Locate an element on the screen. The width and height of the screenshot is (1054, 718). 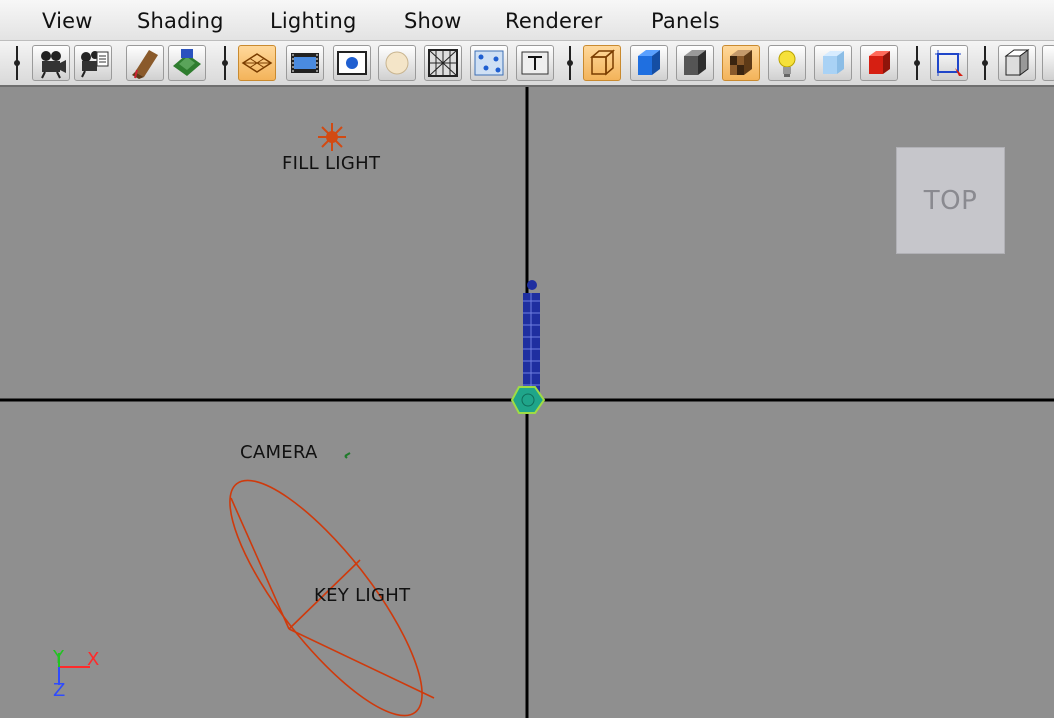
view-cube-label: TOP is located at coordinates (950, 201).